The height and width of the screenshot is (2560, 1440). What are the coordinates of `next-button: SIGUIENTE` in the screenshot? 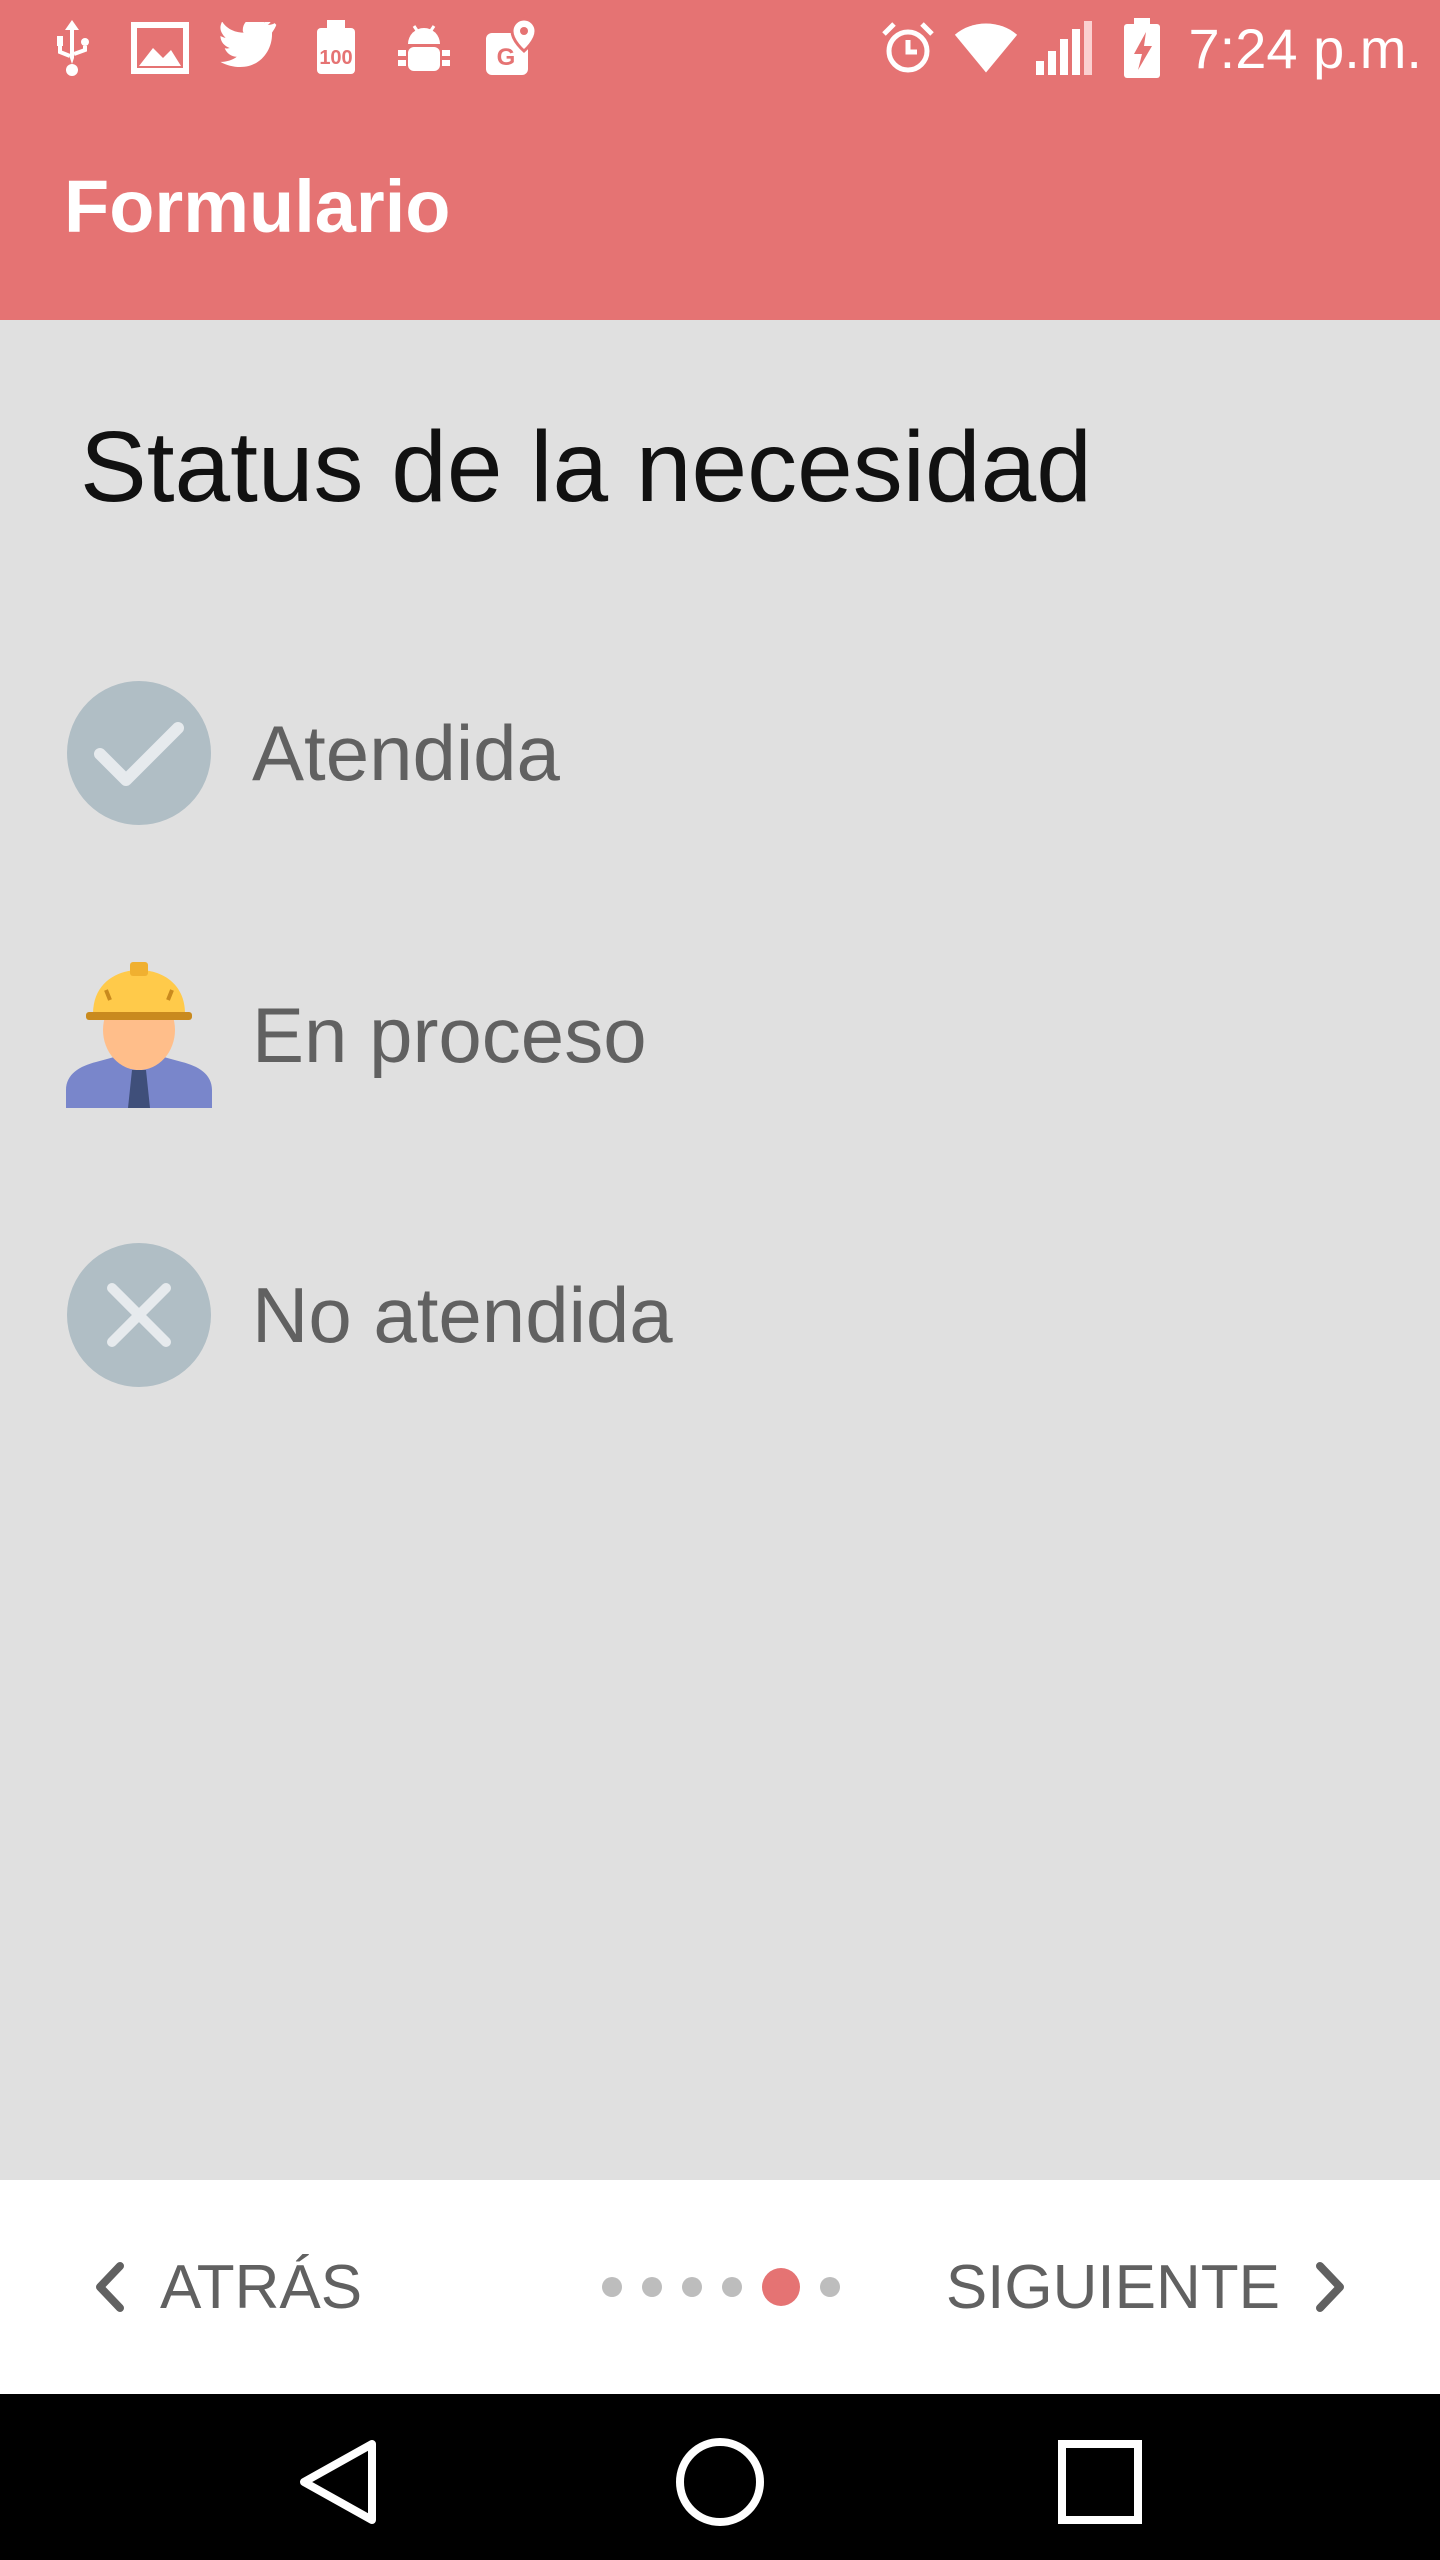 It's located at (1148, 2287).